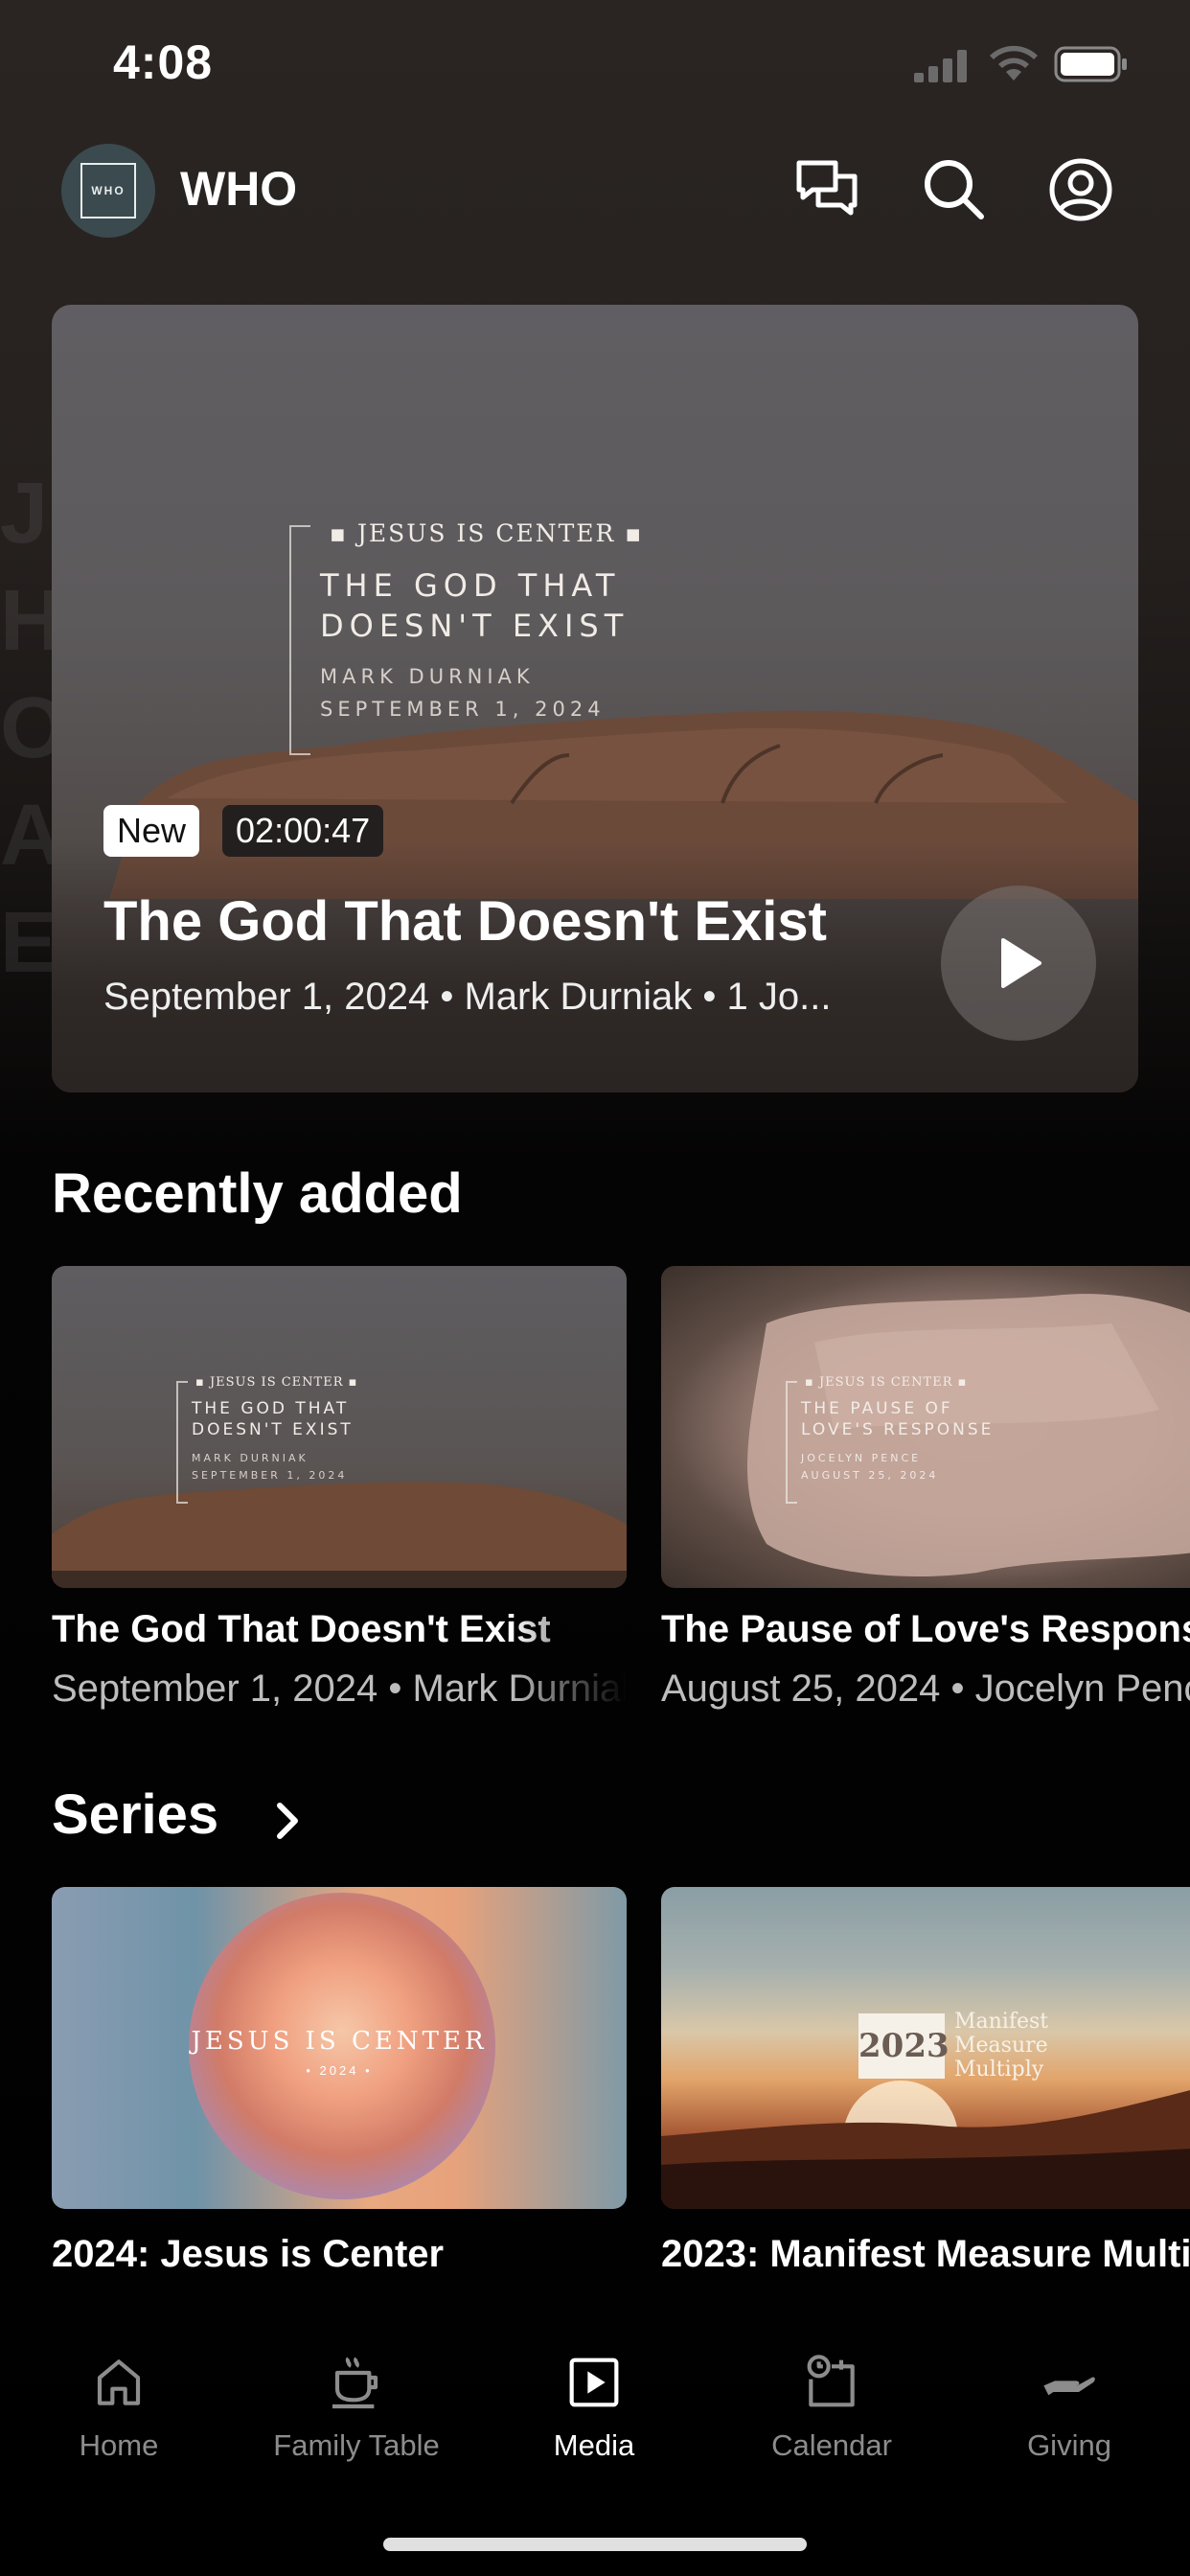  I want to click on recent-item-meta: September 1, 2024 • Mark Durniak, so click(340, 1689).